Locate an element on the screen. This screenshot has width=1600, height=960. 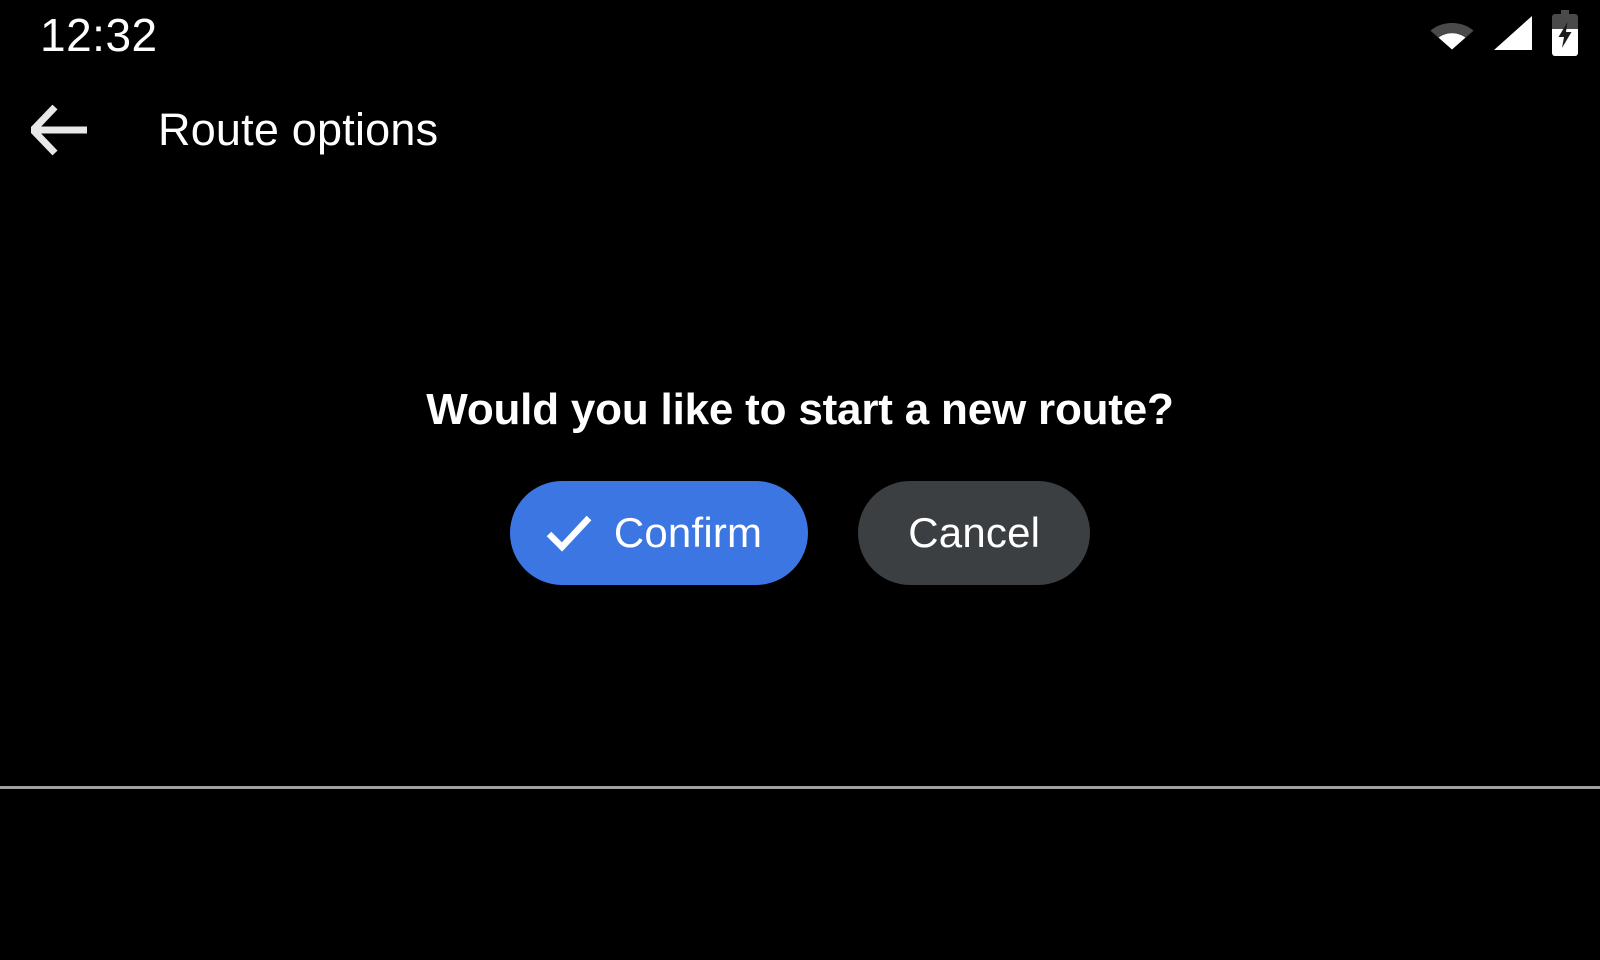
battery-charging-icon is located at coordinates (1565, 33).